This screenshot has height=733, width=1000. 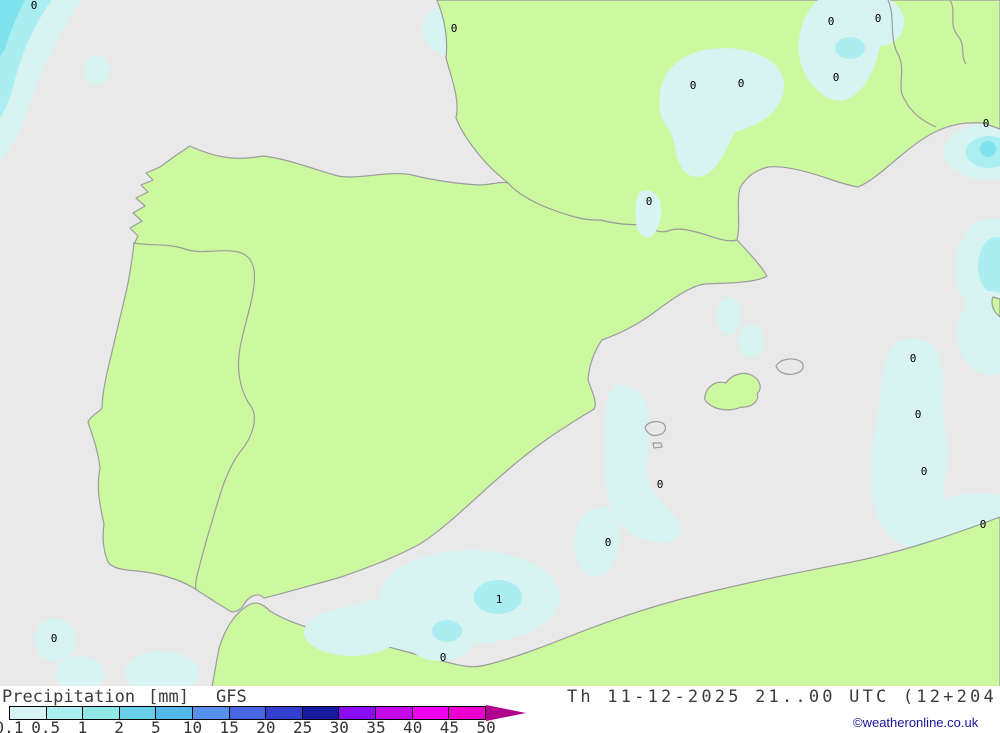 I want to click on colorbar-tick: 25, so click(x=302, y=725).